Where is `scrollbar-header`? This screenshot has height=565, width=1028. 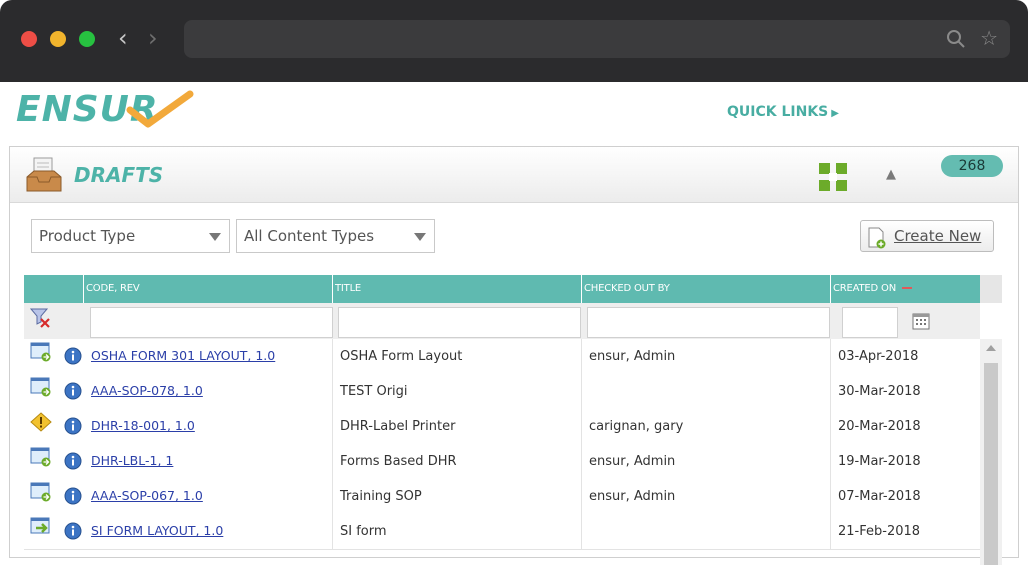
scrollbar-header is located at coordinates (991, 289).